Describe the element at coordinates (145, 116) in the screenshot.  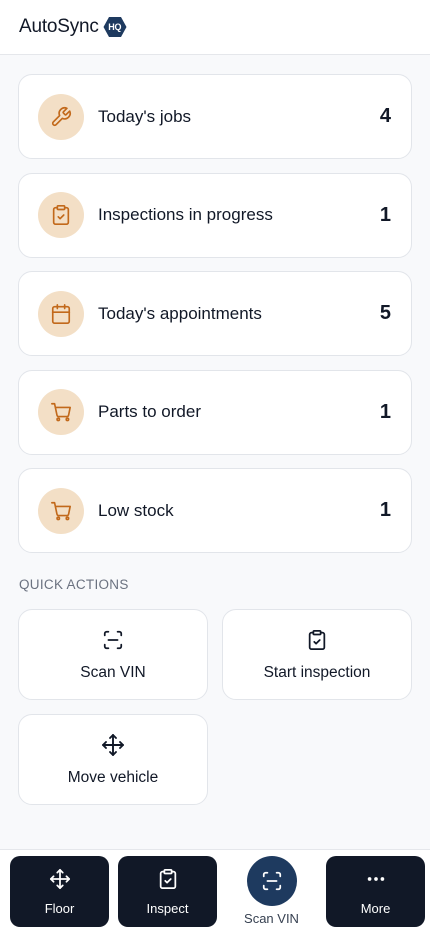
I see `stat-label: Today's jobs` at that location.